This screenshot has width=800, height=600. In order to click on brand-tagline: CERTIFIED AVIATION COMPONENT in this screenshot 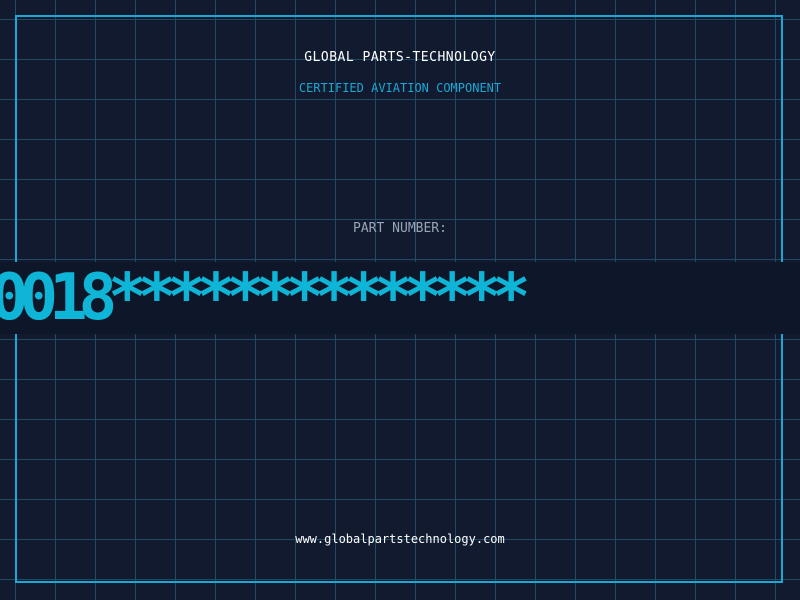, I will do `click(400, 88)`.